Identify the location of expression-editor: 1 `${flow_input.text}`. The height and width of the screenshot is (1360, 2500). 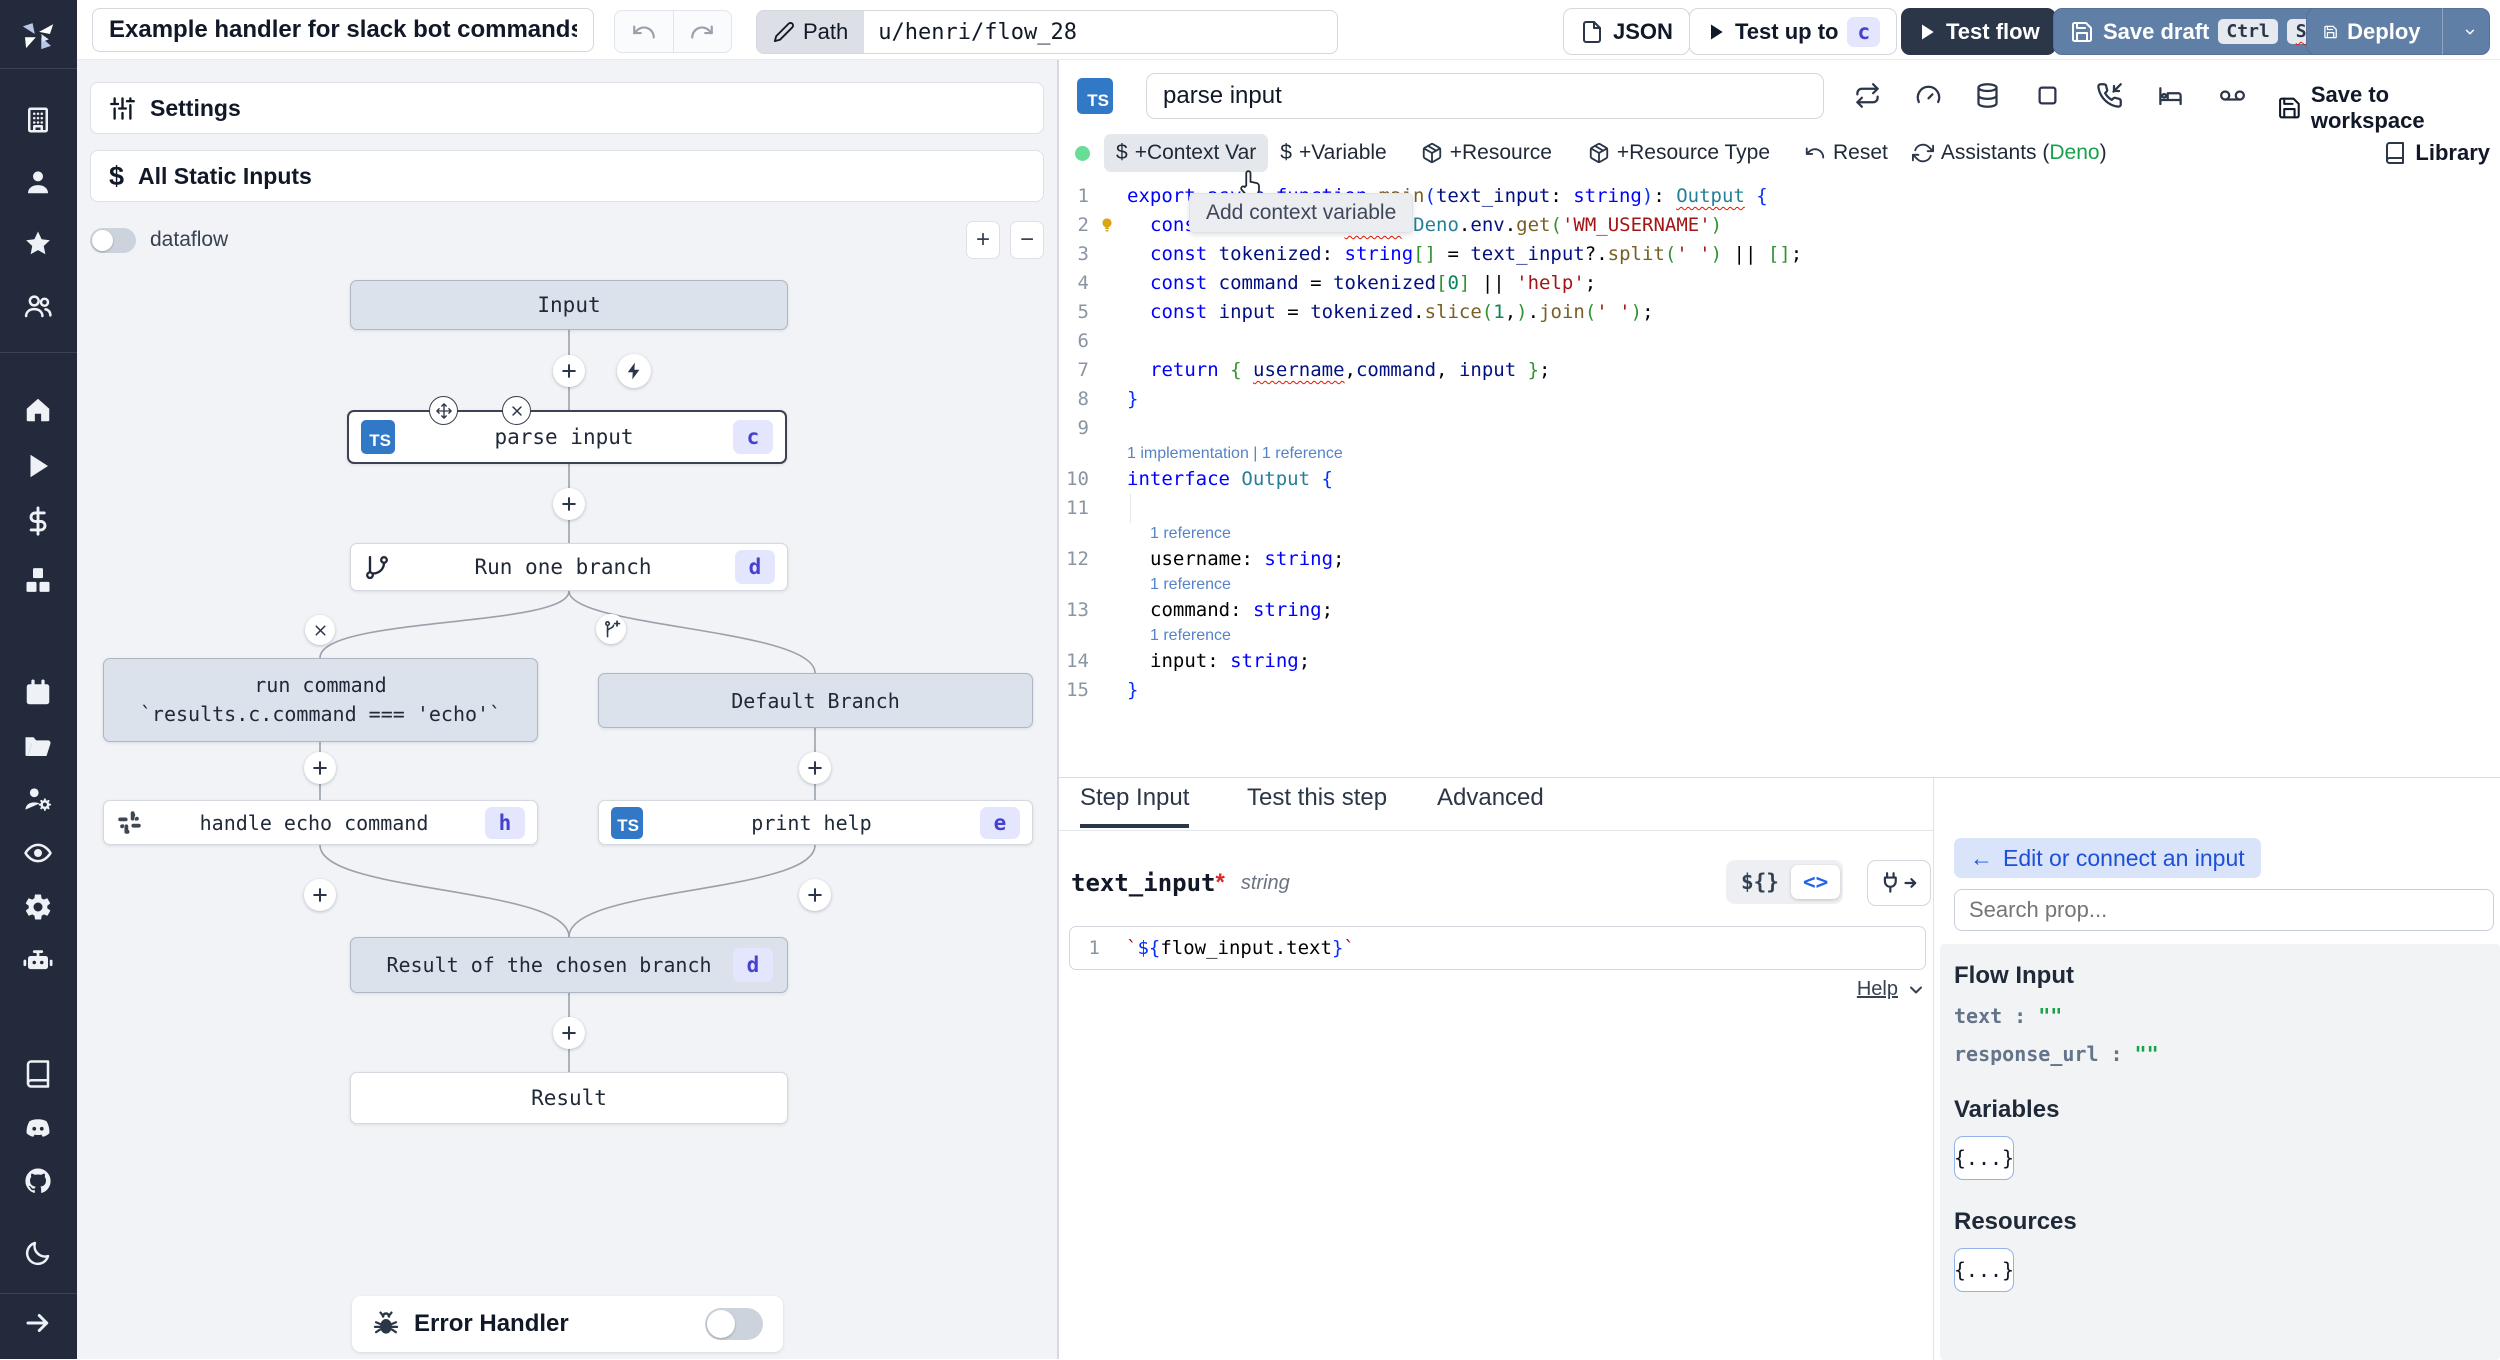
(1497, 948).